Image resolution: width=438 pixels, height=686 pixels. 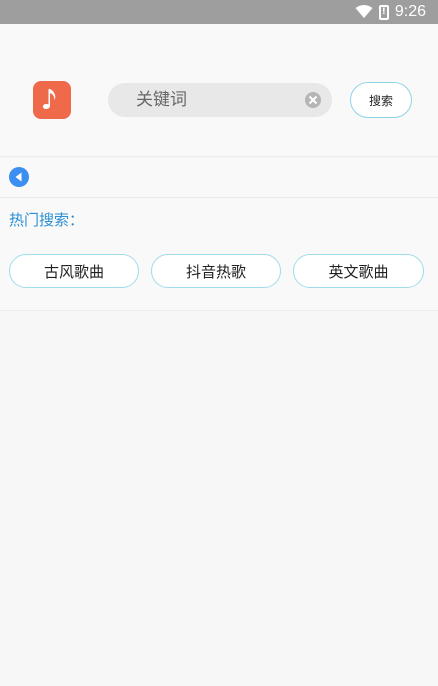 I want to click on hot-search-title: 热门搜索：, so click(x=47, y=220).